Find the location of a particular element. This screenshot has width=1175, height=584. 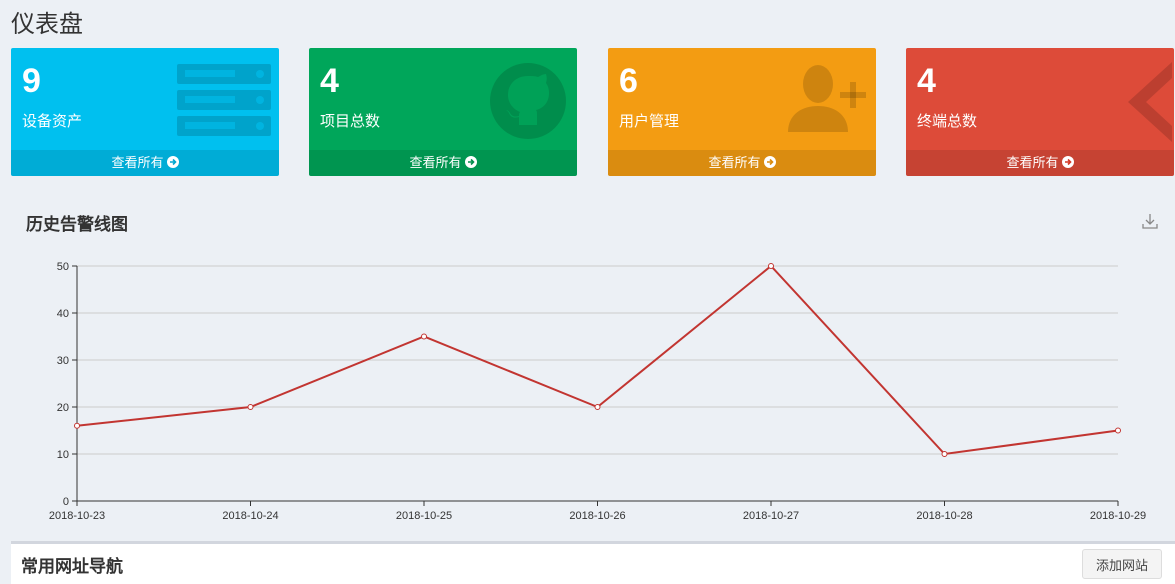

y-tick-label: 40 is located at coordinates (63, 314).